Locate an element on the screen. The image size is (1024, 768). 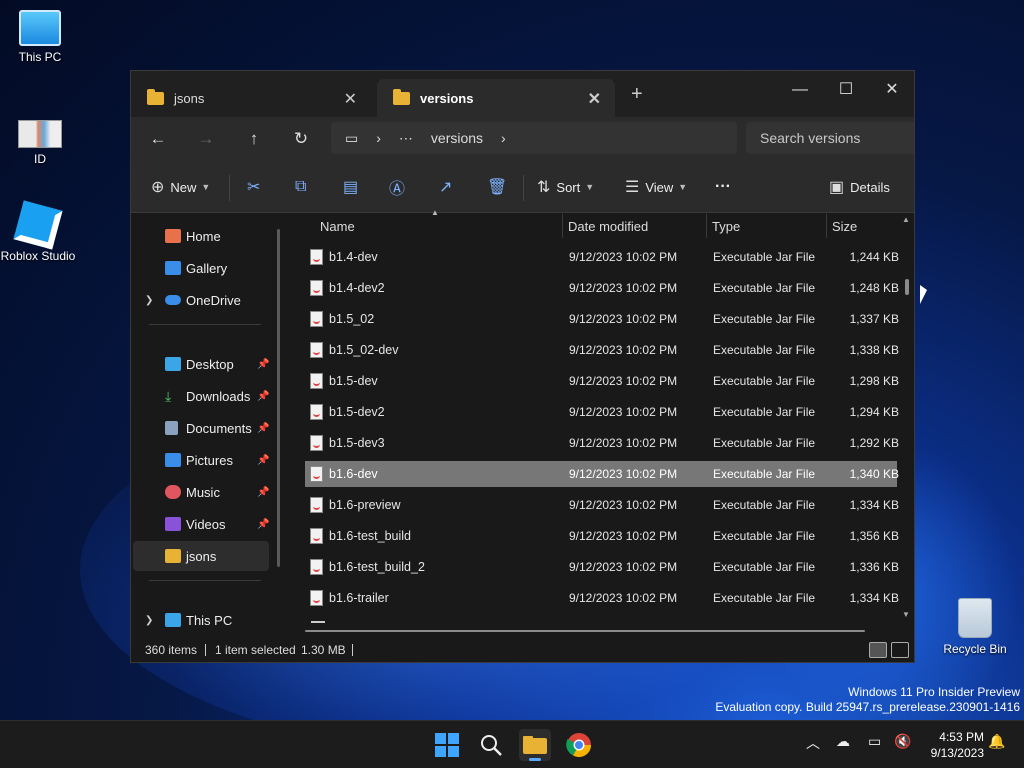
delete-button: 🗑 is located at coordinates (500, 187).